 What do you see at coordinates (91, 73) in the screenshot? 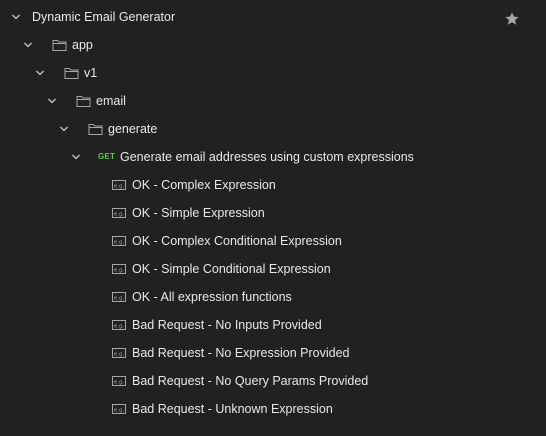
I see `folder-label: v1` at bounding box center [91, 73].